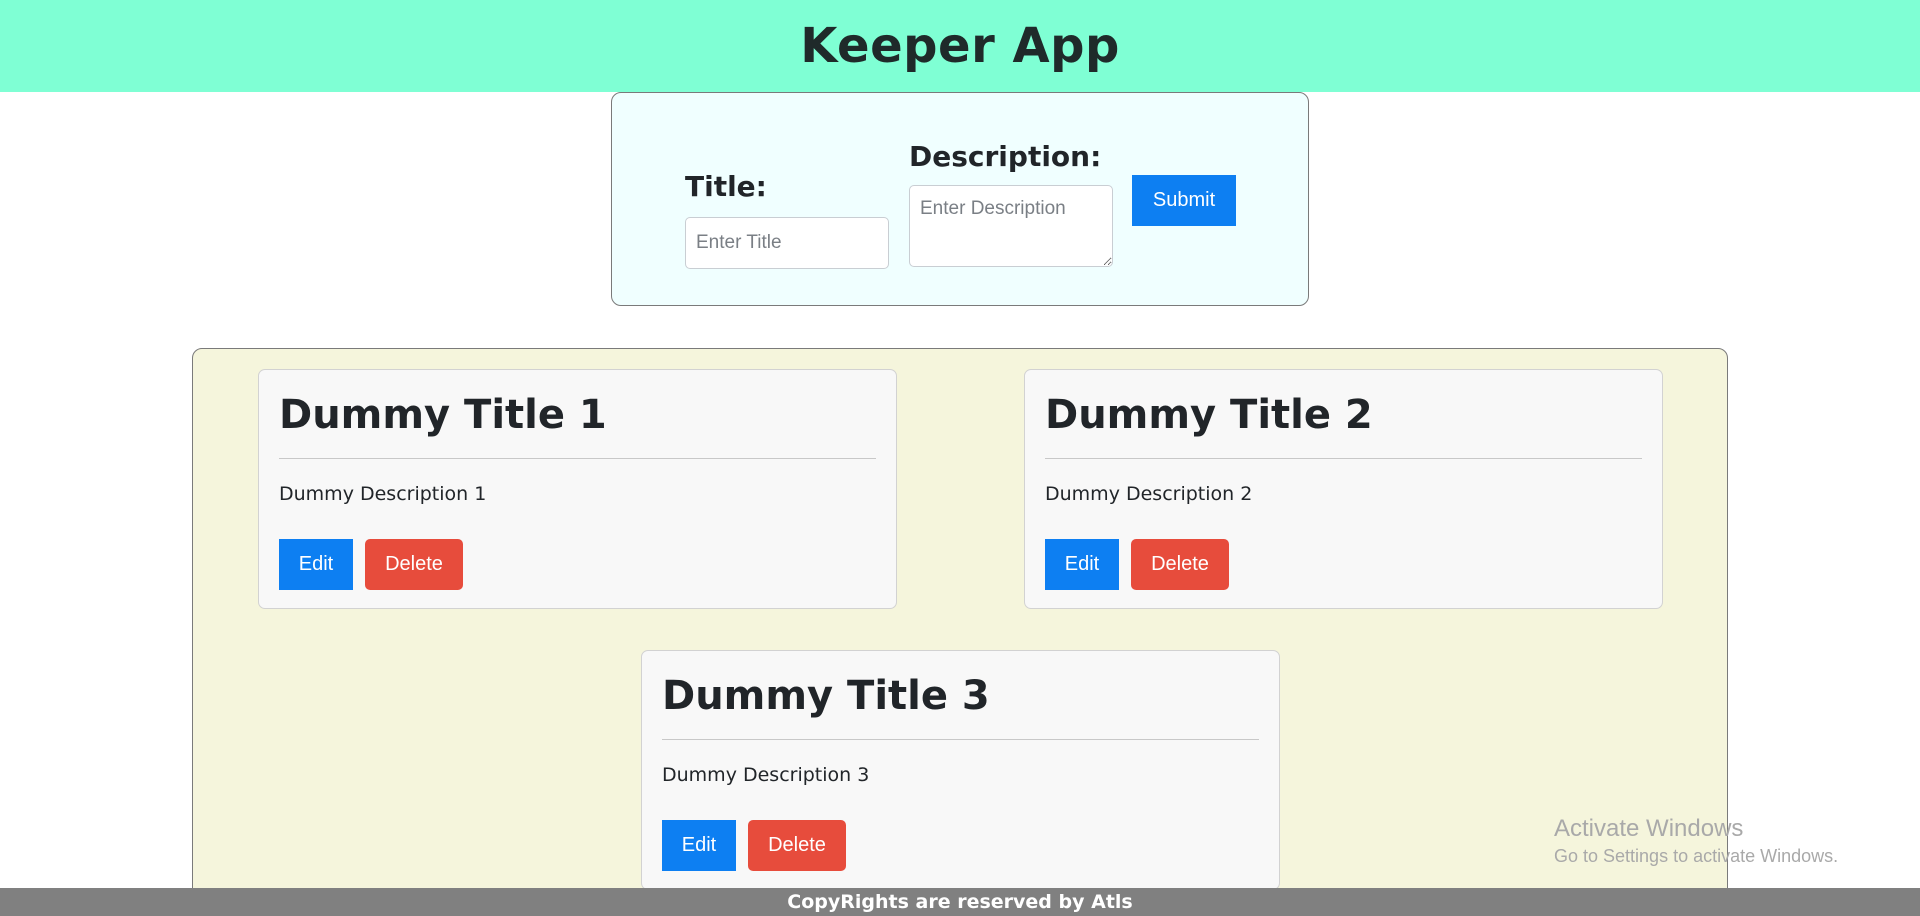  What do you see at coordinates (1696, 855) in the screenshot?
I see `watermark-subtitle: Go to Settings to activate Windows.` at bounding box center [1696, 855].